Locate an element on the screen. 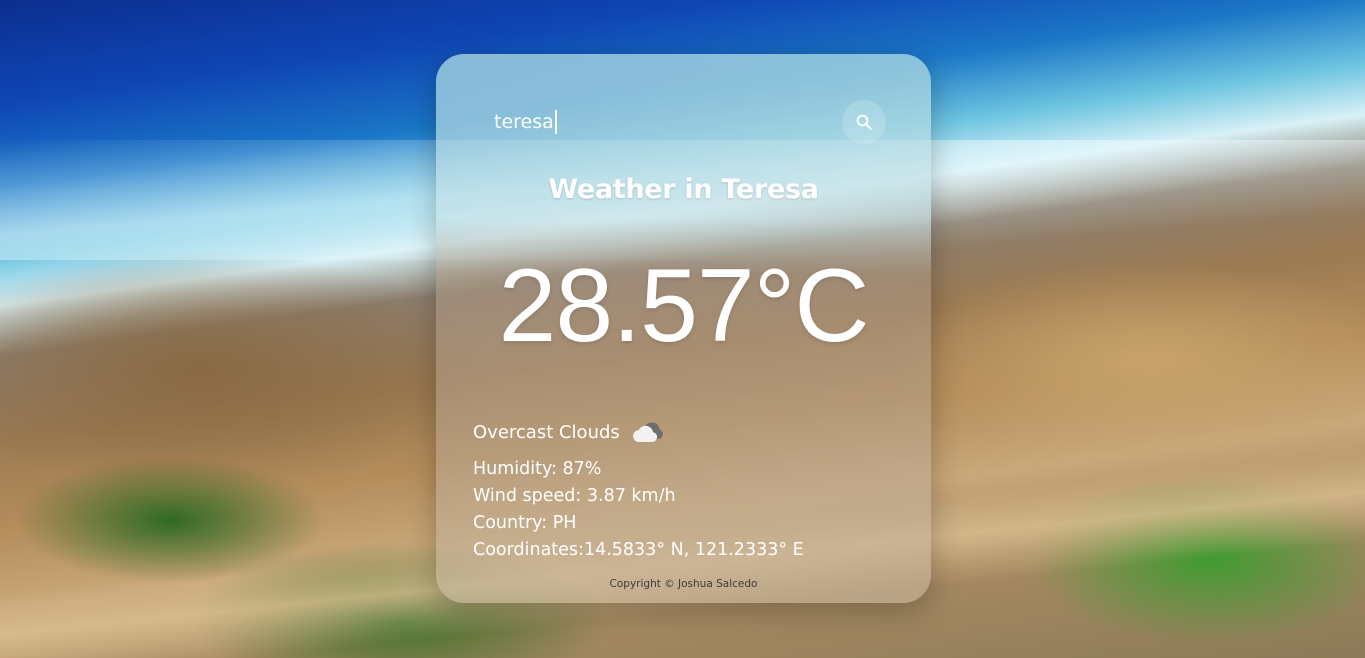 Image resolution: width=1365 pixels, height=658 pixels. city-title: Weather in Teresa is located at coordinates (683, 189).